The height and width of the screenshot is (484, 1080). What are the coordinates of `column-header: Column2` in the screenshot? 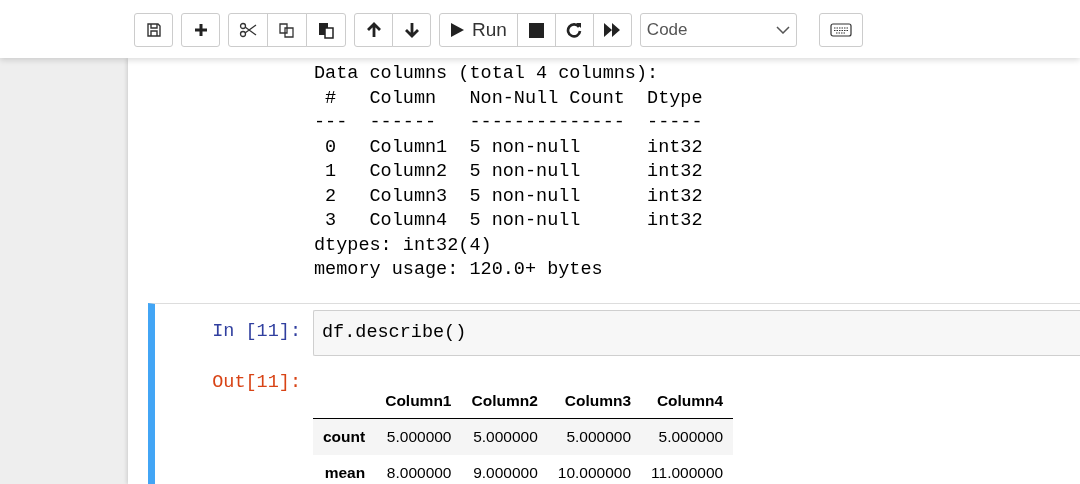 It's located at (504, 400).